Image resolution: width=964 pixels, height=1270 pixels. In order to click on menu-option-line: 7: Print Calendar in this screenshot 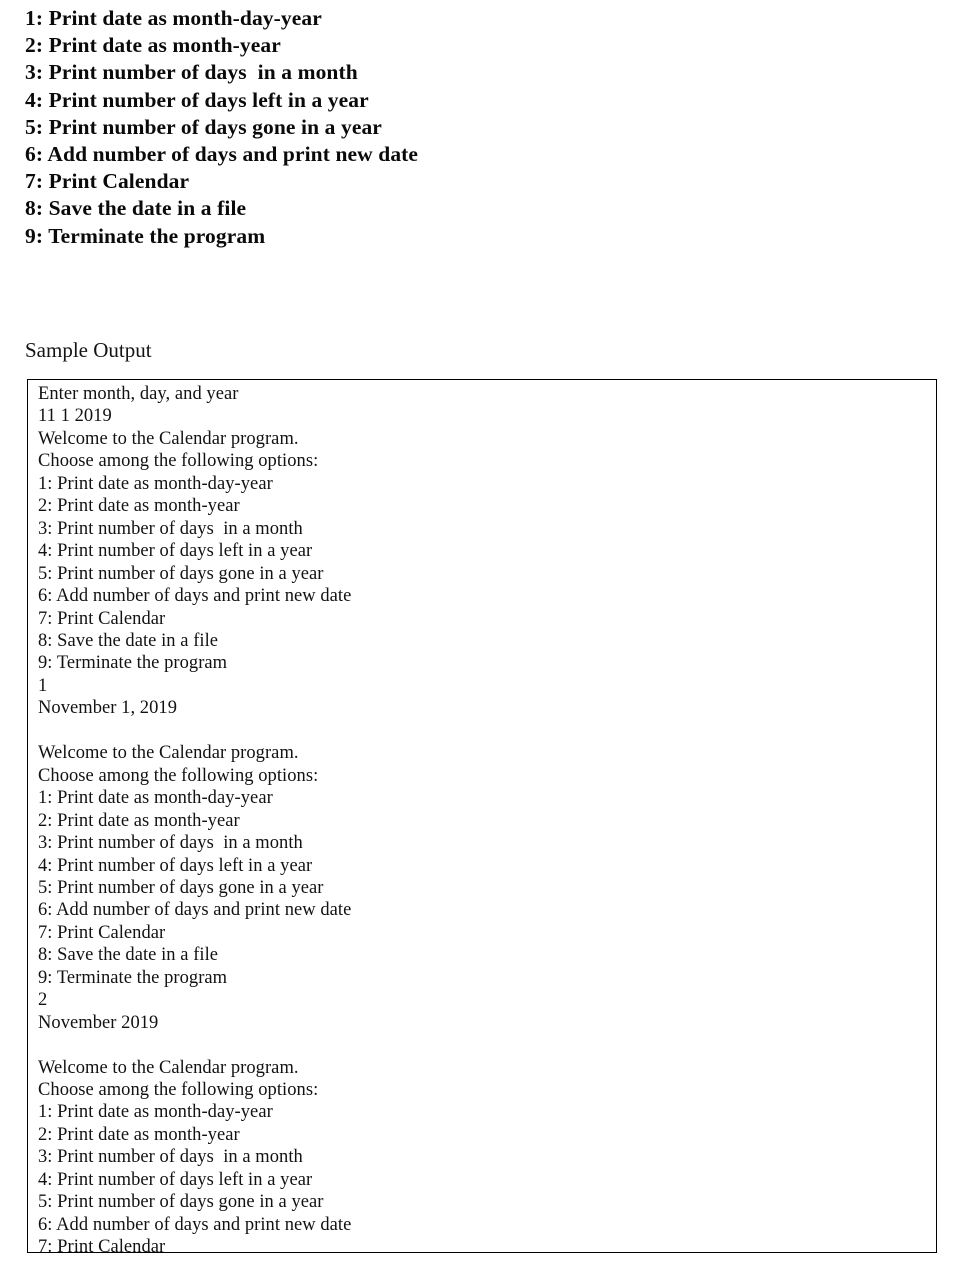, I will do `click(107, 181)`.